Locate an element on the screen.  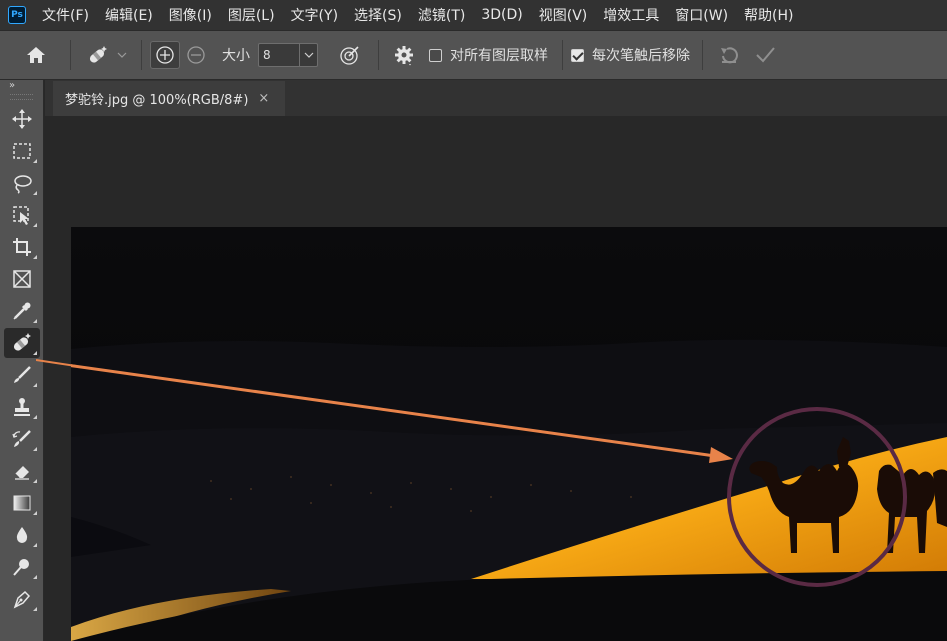
home-button is located at coordinates (36, 55).